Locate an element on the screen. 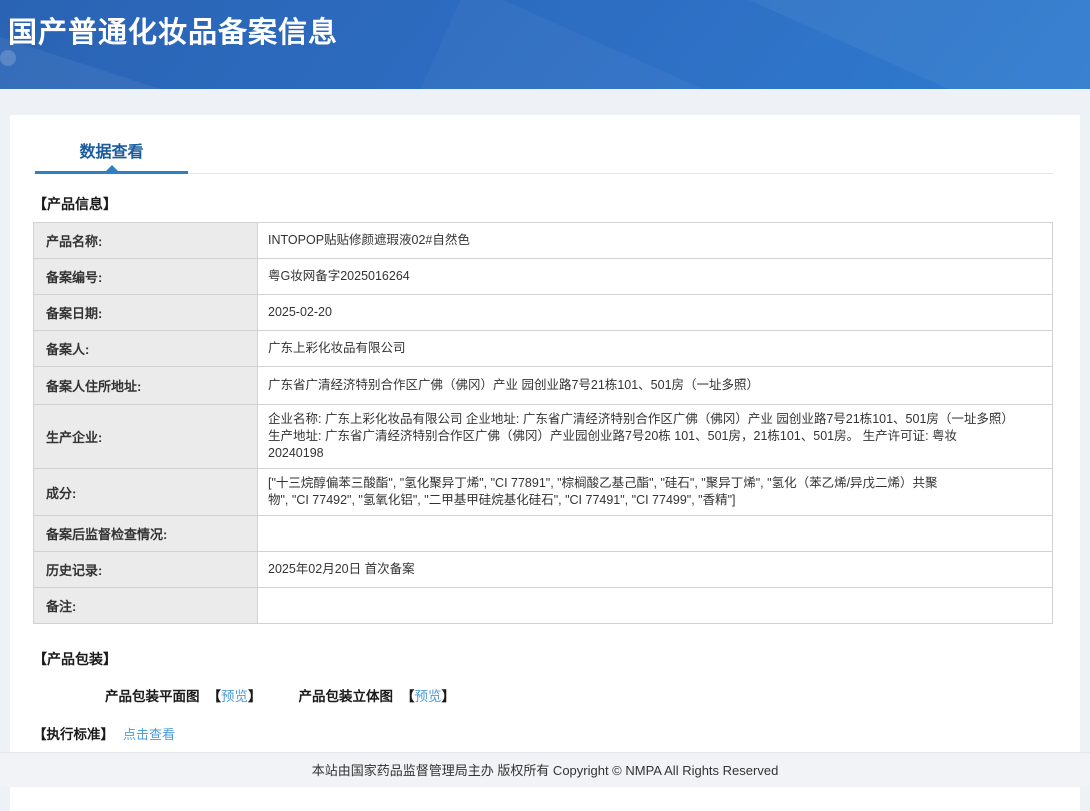 The height and width of the screenshot is (811, 1090). table-row-remarks: 备注: is located at coordinates (543, 605).